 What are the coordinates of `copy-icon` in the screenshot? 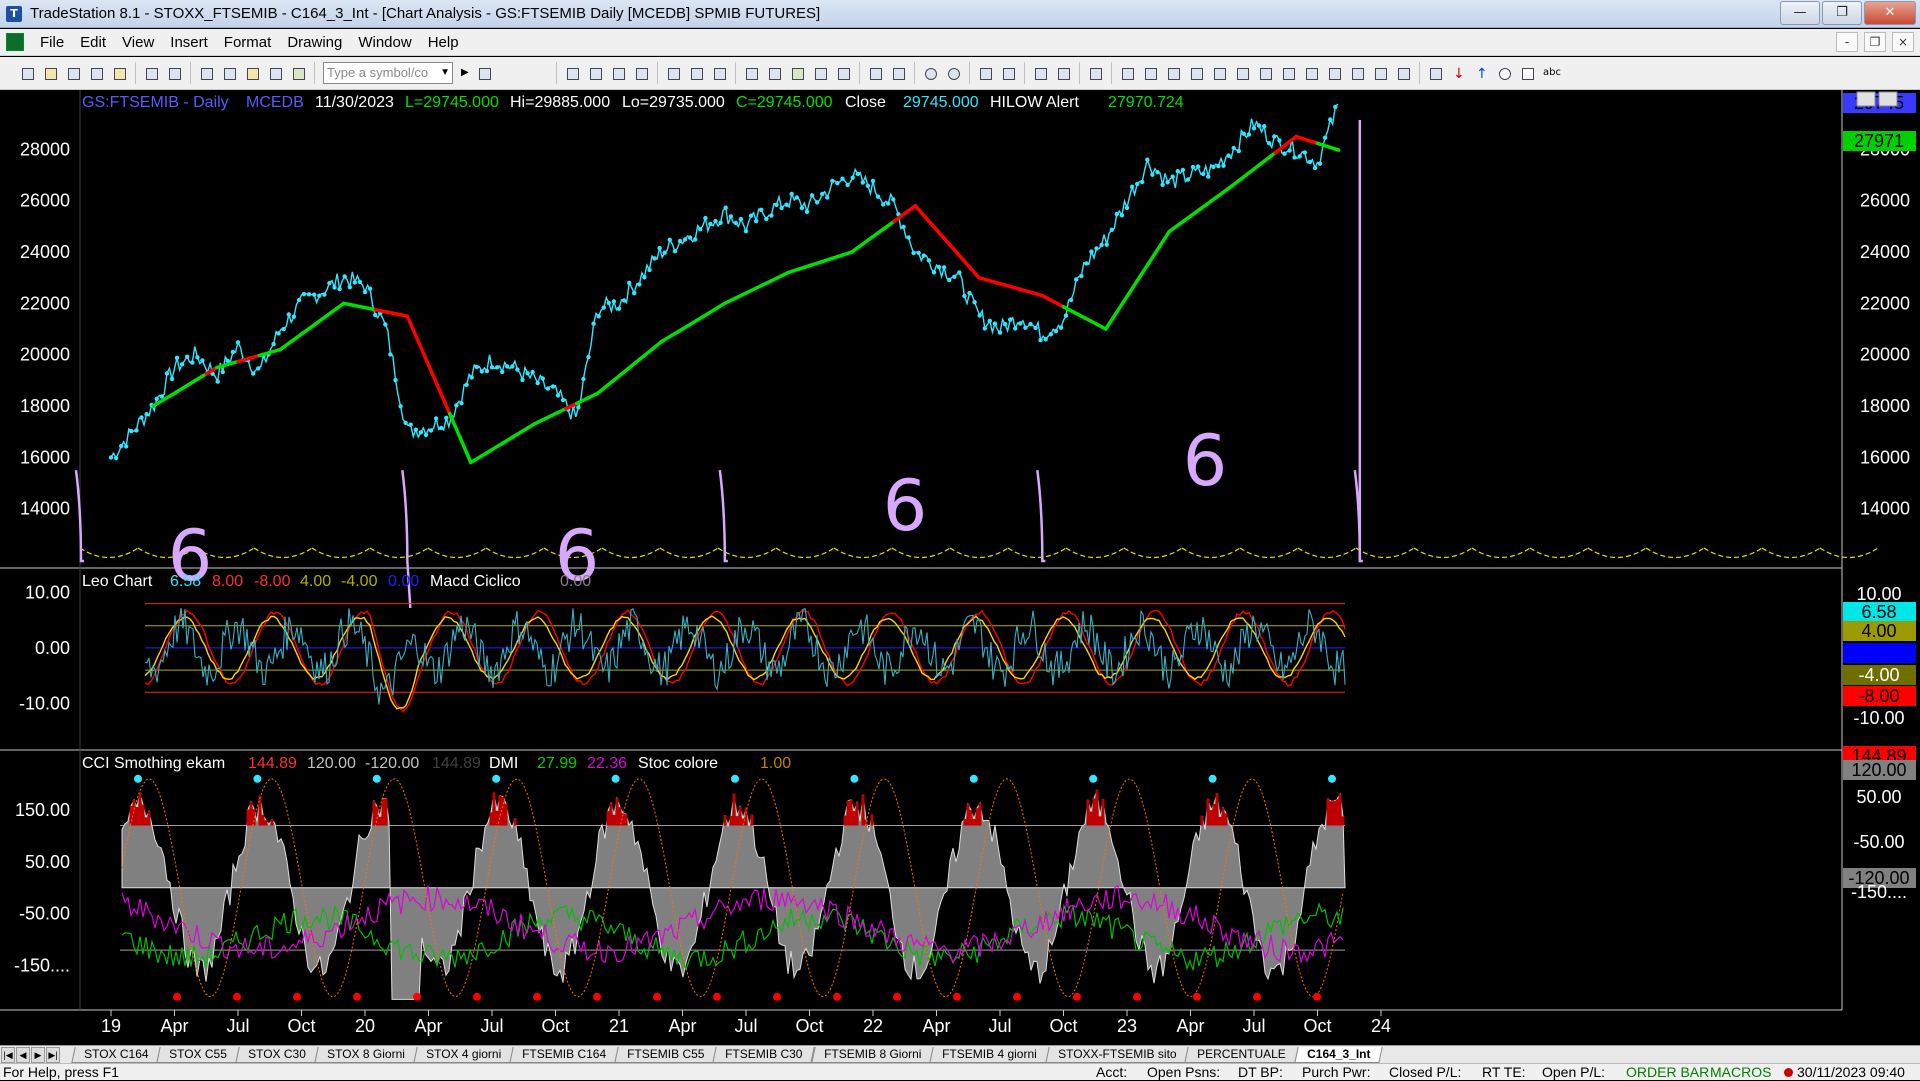 It's located at (73, 73).